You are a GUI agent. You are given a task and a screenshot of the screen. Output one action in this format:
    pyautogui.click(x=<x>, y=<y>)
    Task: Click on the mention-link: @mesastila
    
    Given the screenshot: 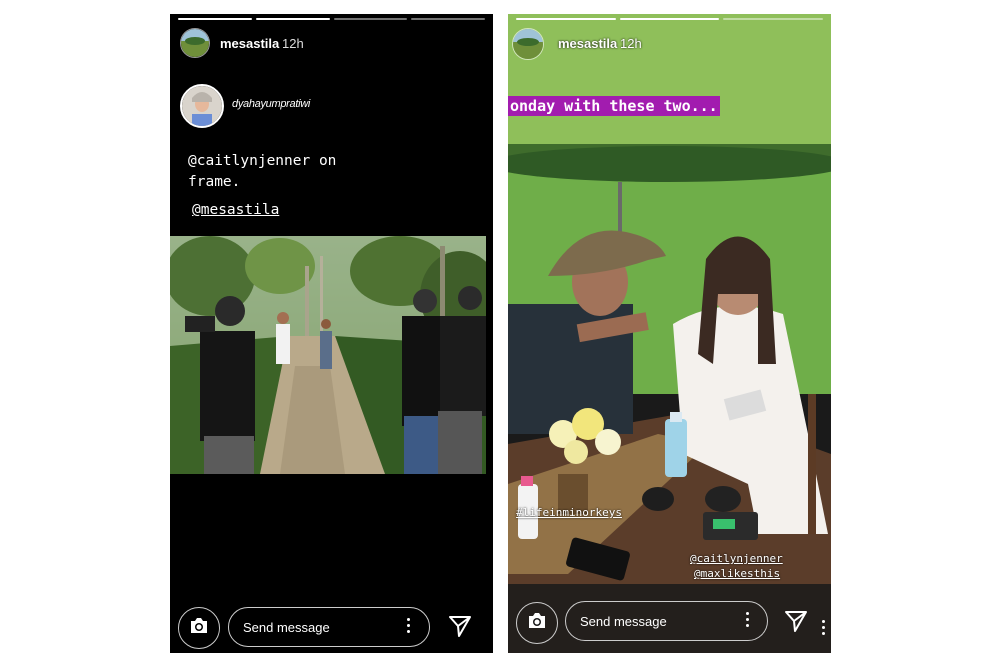 What is the action you would take?
    pyautogui.click(x=235, y=210)
    